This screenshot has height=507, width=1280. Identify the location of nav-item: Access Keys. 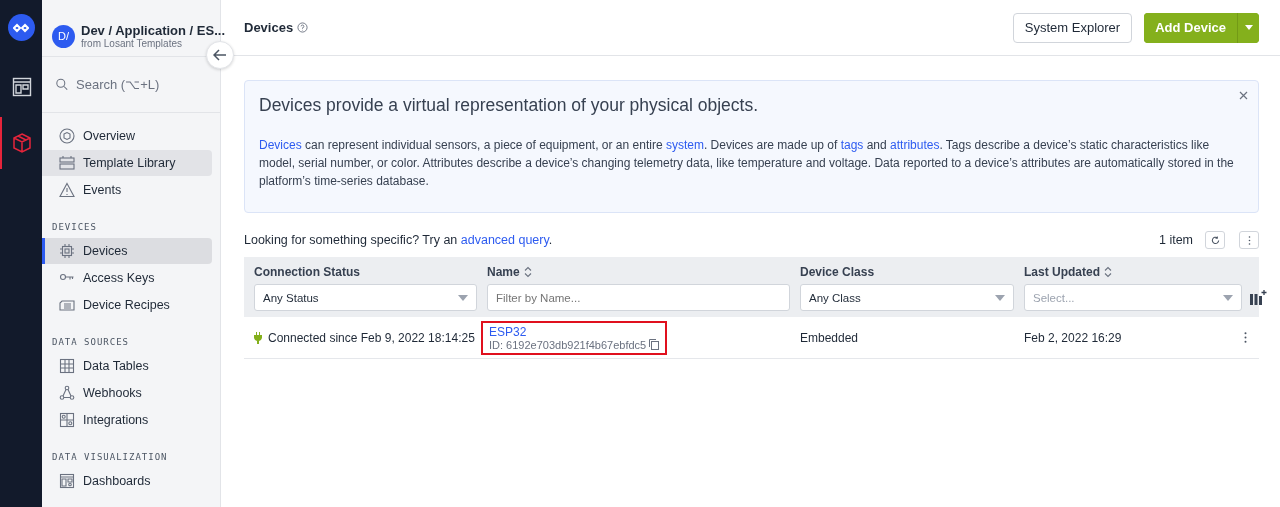
(127, 278).